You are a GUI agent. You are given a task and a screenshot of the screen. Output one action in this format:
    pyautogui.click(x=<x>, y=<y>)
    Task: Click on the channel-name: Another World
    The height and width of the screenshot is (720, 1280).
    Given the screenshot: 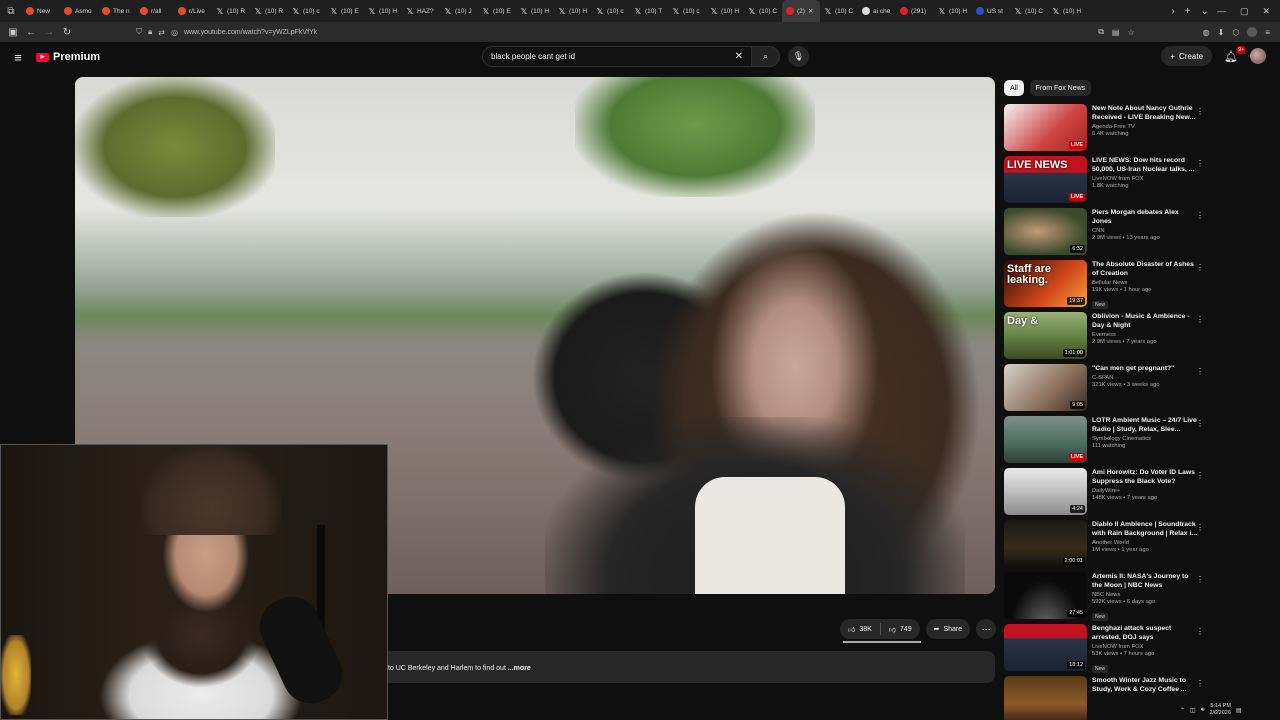 What is the action you would take?
    pyautogui.click(x=1145, y=543)
    